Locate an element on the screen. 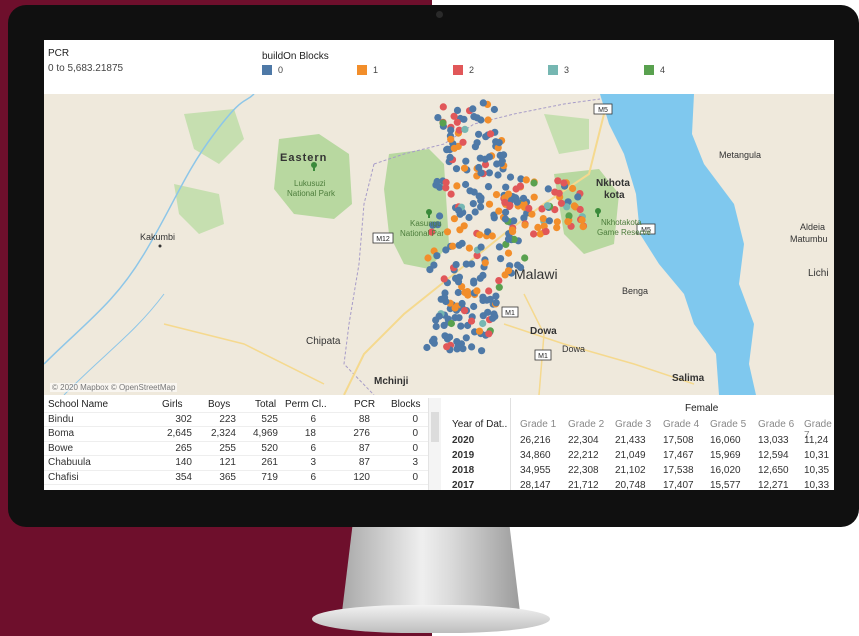 This screenshot has height=636, width=859. grade-header: Grade 6 is located at coordinates (776, 424).